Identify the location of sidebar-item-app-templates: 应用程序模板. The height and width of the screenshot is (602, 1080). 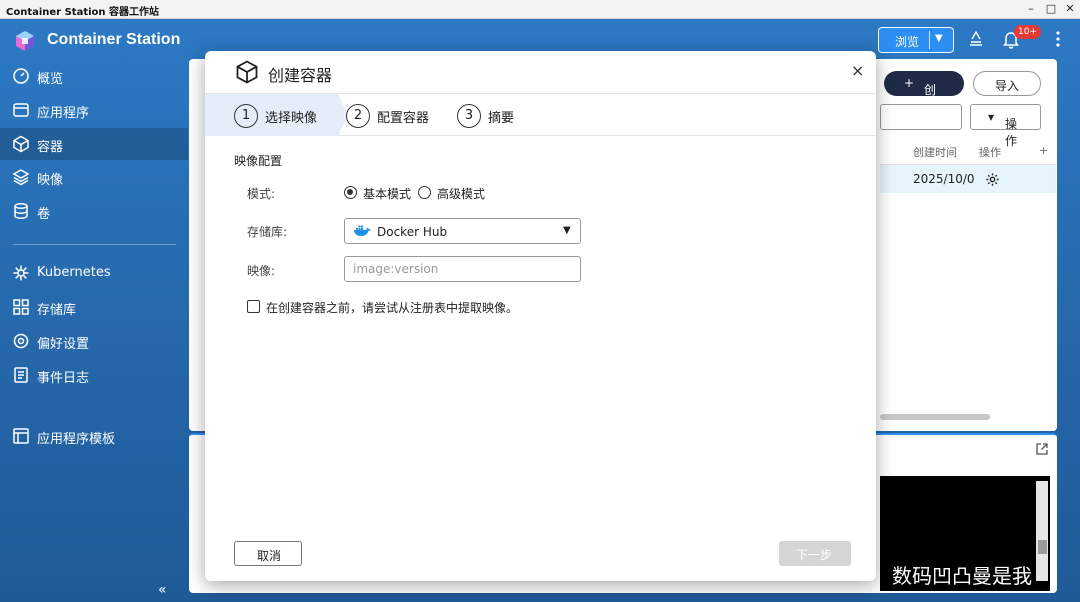
(94, 436).